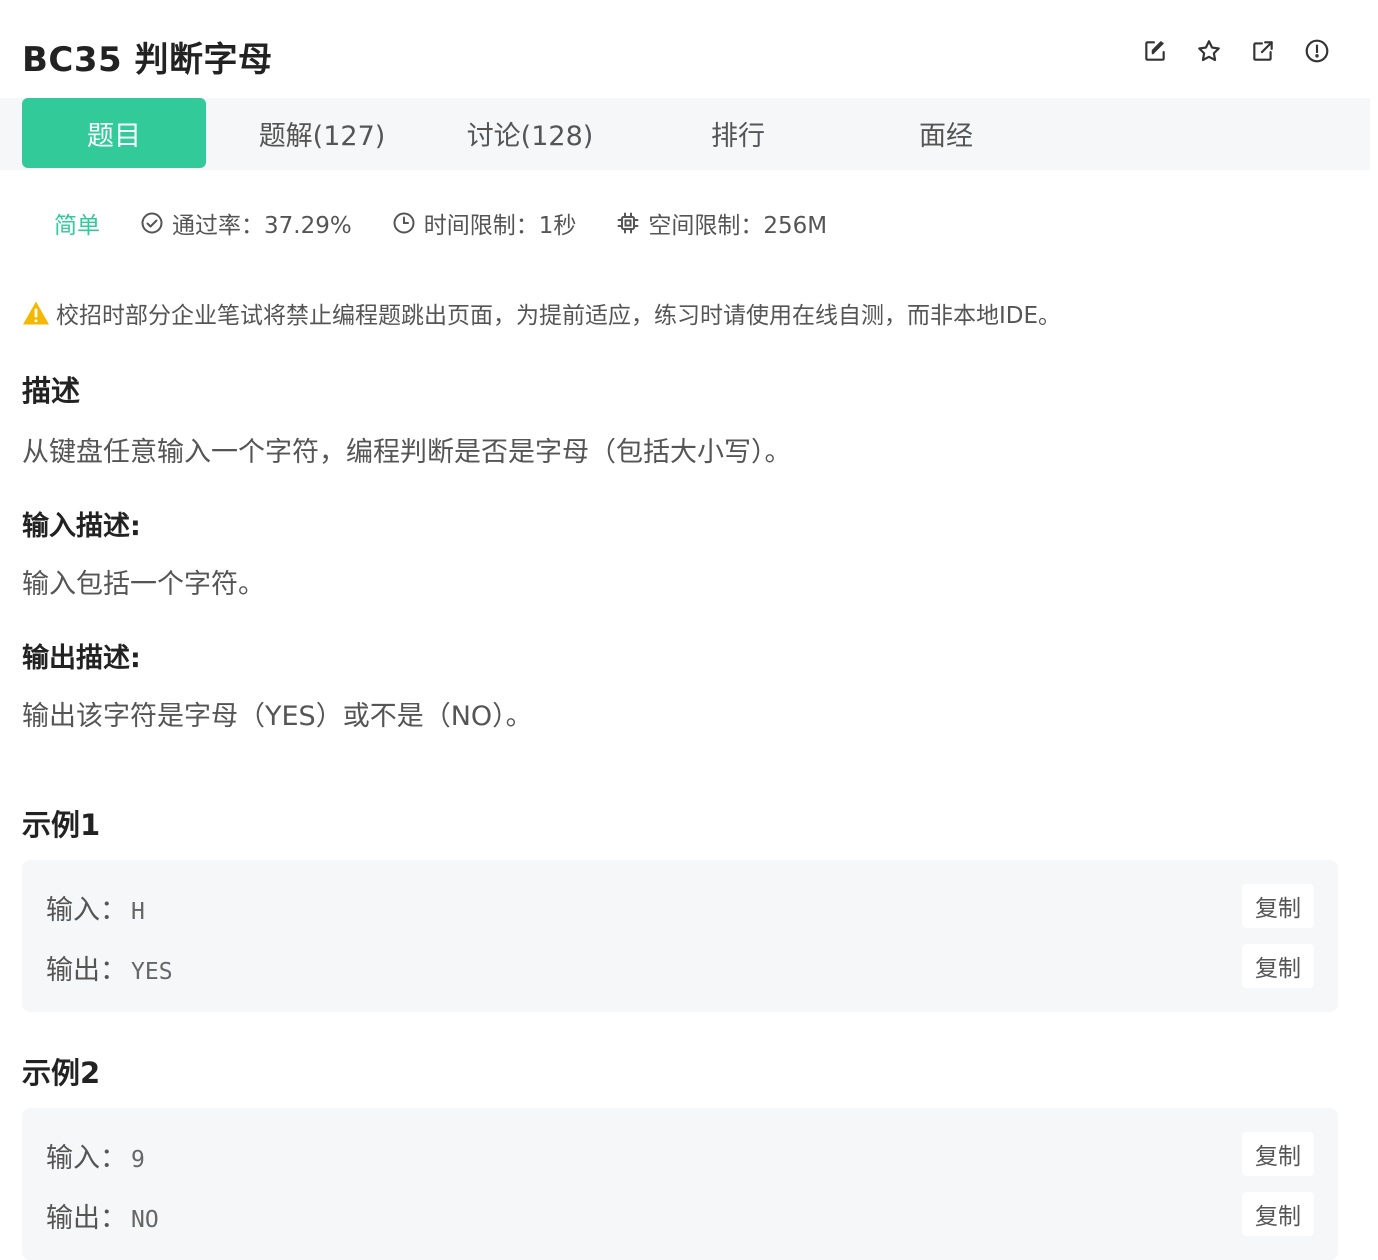 This screenshot has height=1260, width=1378. Describe the element at coordinates (81, 658) in the screenshot. I see `output-desc-heading: 输出描述:` at that location.